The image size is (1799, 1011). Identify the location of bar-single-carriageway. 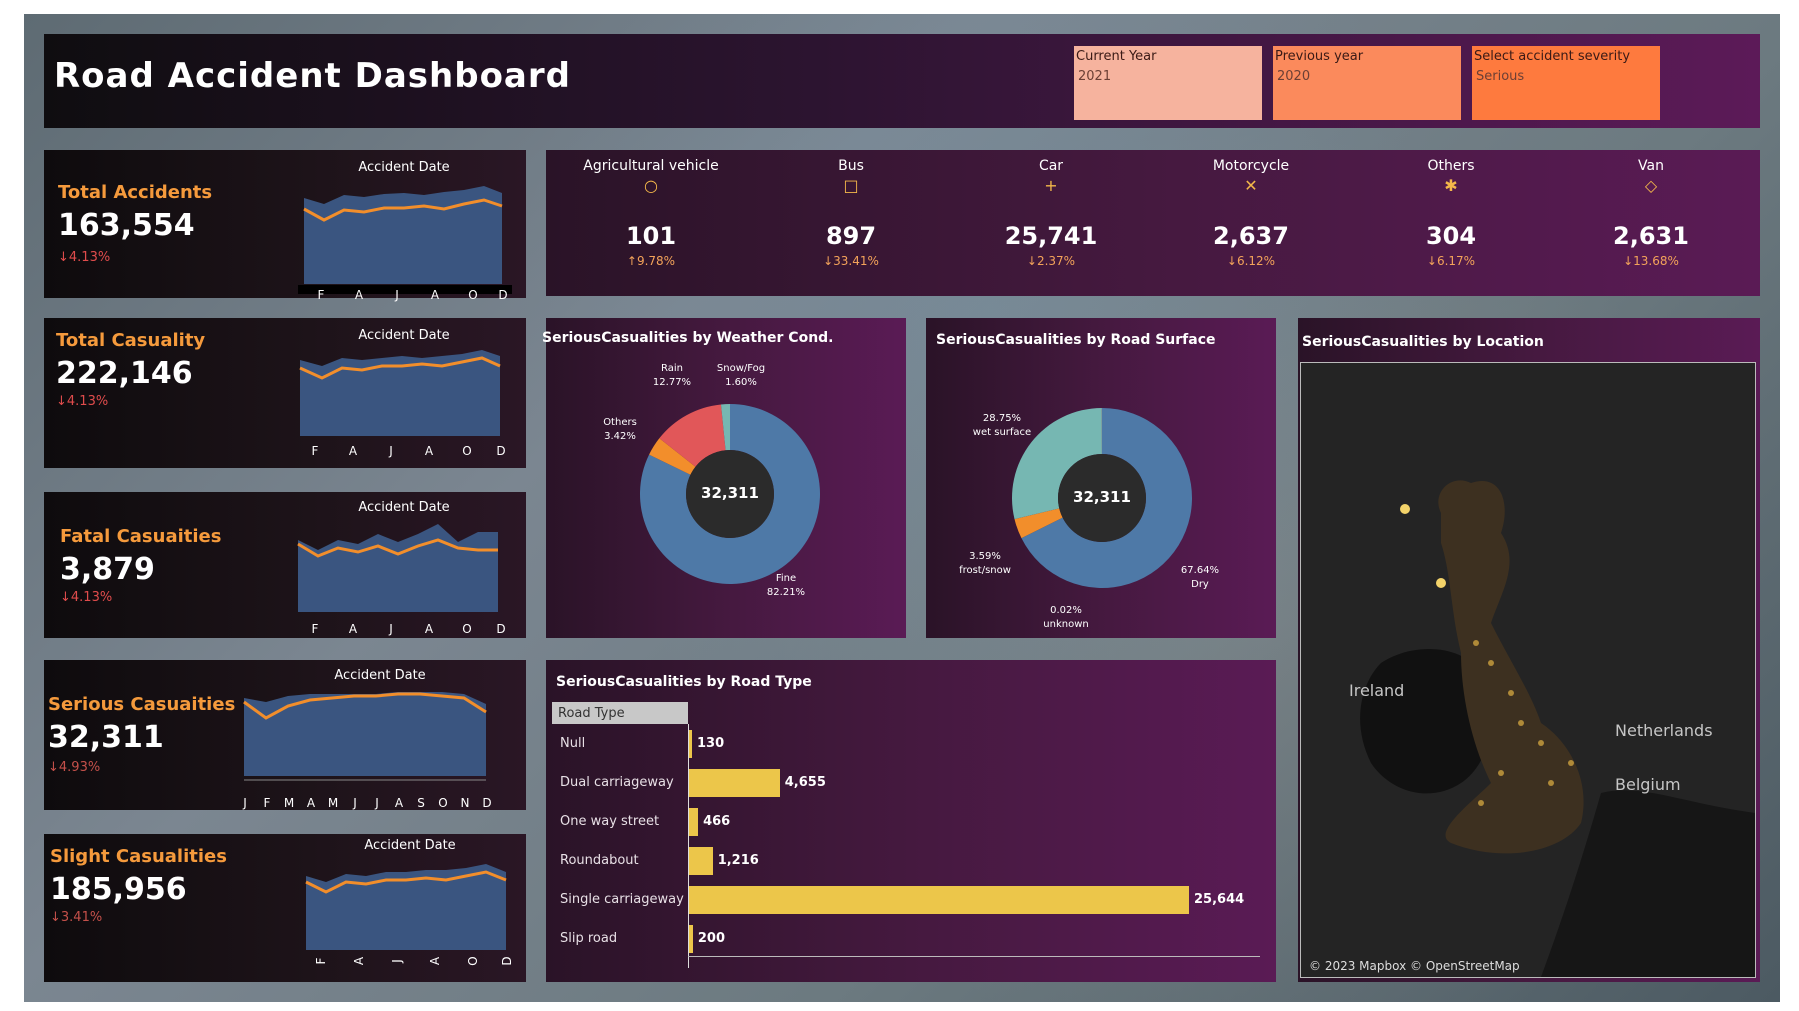
(939, 900).